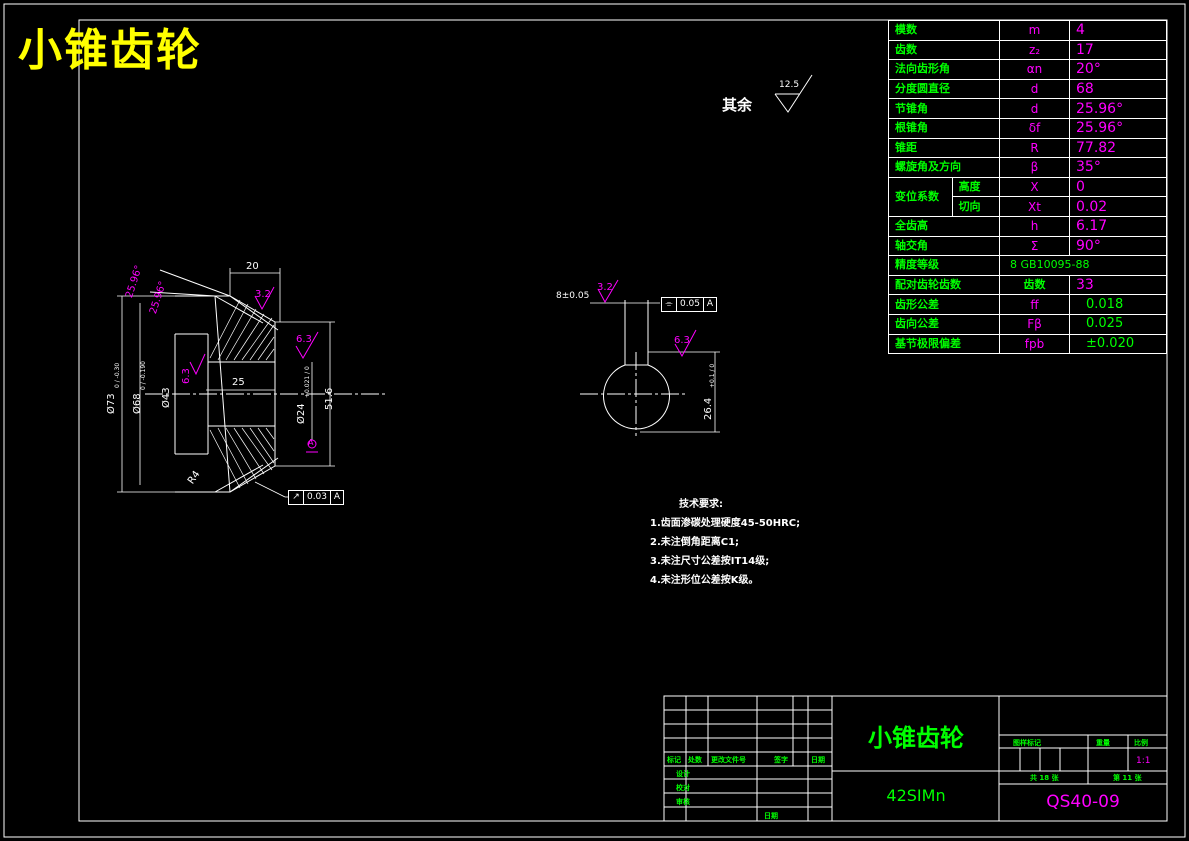  I want to click on param-row: 变位系数 高度 X 0, so click(1027, 196).